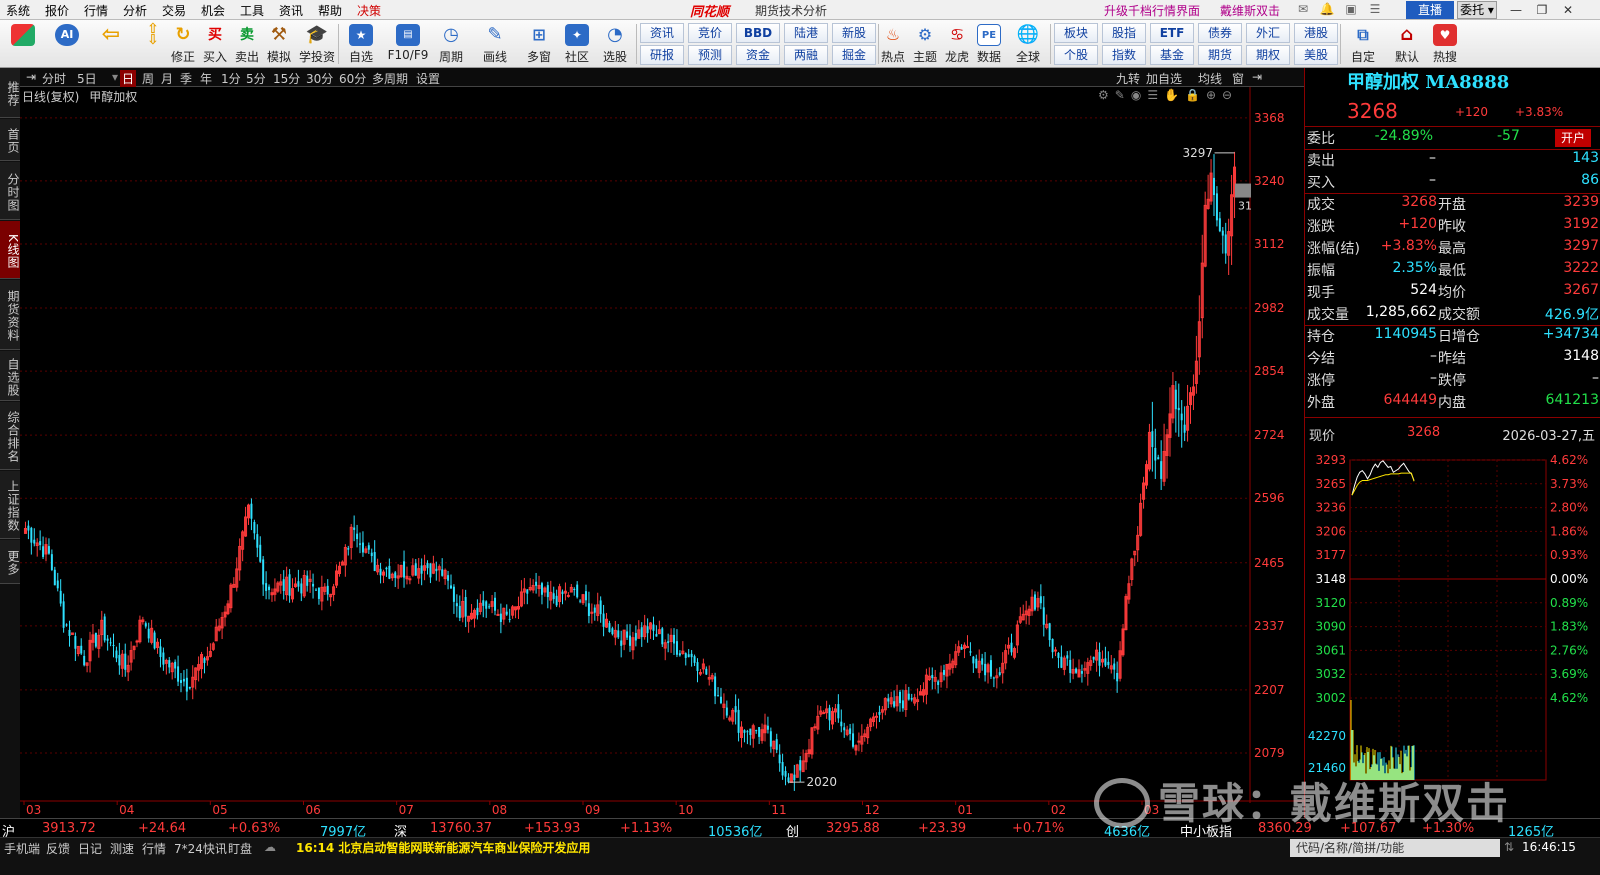  I want to click on mobile-link: 手机端, so click(22, 848).